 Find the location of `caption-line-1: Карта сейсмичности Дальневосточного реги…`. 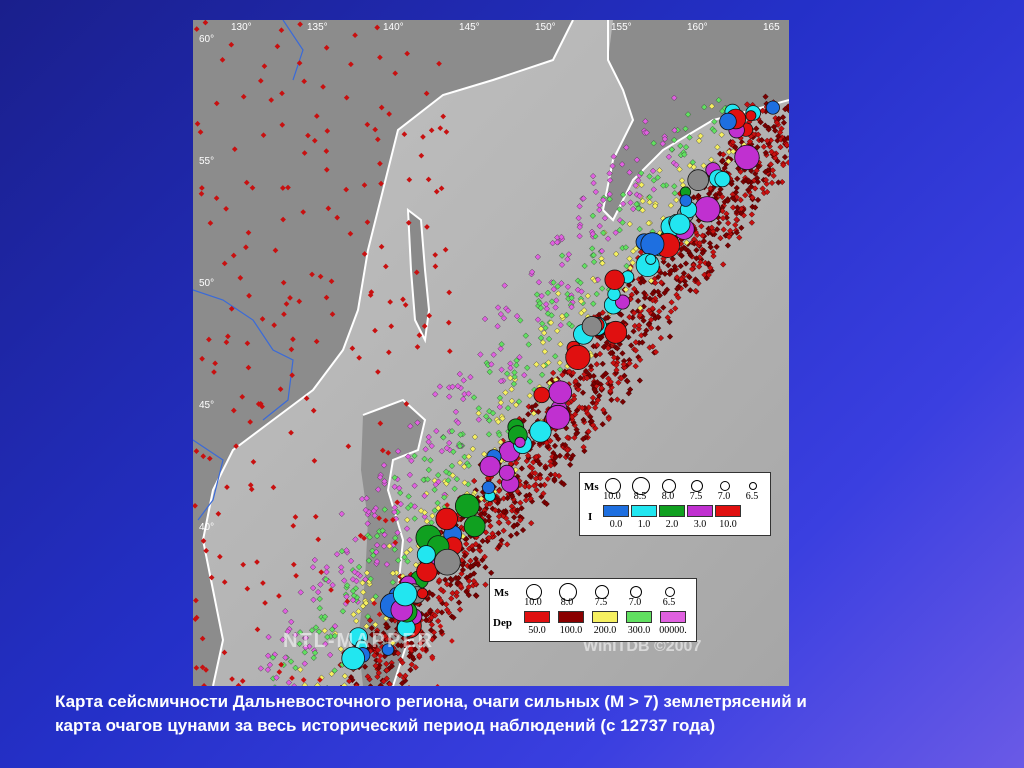

caption-line-1: Карта сейсмичности Дальневосточного реги… is located at coordinates (431, 701).